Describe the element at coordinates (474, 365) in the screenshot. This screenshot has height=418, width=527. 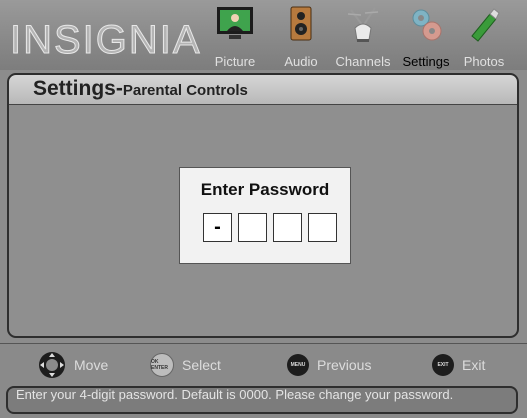
I see `exit-label: Exit` at that location.